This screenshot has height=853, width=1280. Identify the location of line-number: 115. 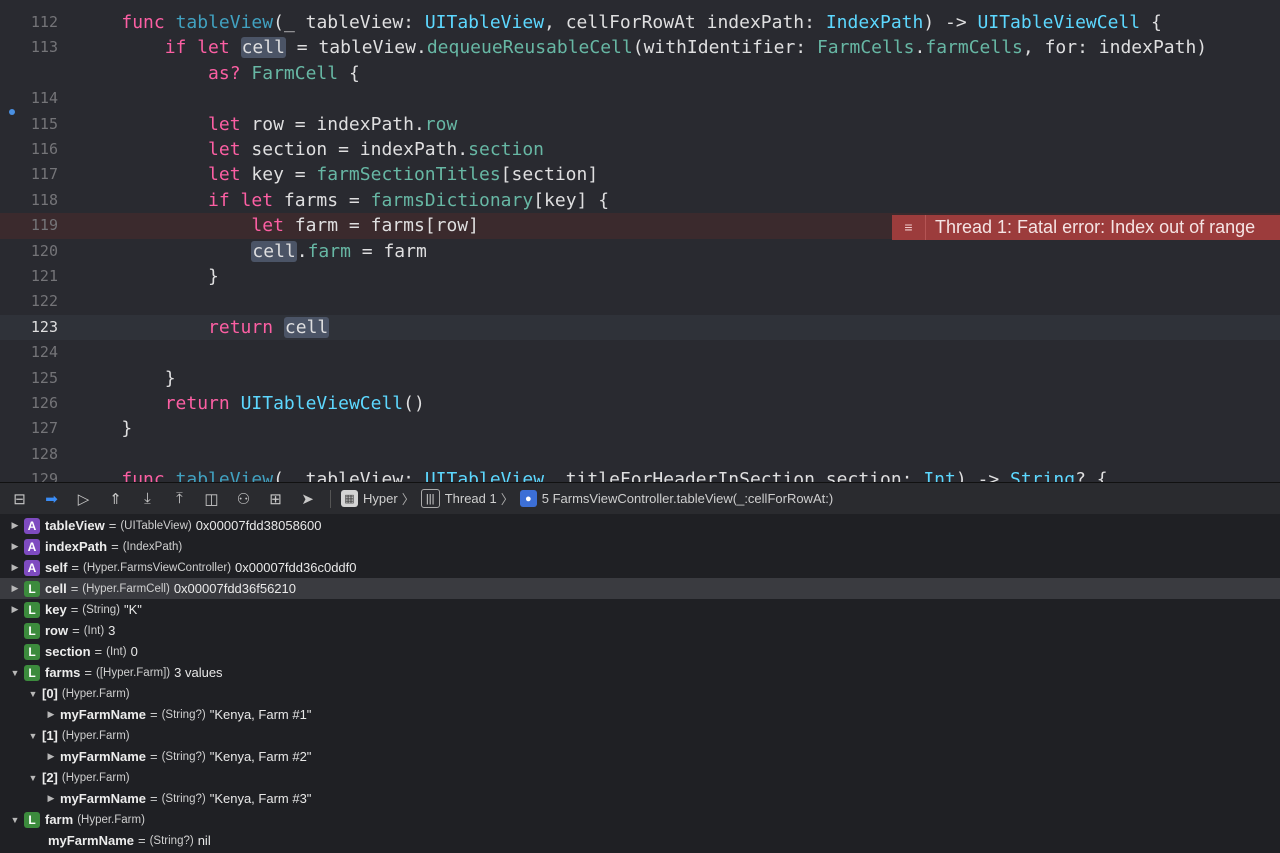
(29, 124).